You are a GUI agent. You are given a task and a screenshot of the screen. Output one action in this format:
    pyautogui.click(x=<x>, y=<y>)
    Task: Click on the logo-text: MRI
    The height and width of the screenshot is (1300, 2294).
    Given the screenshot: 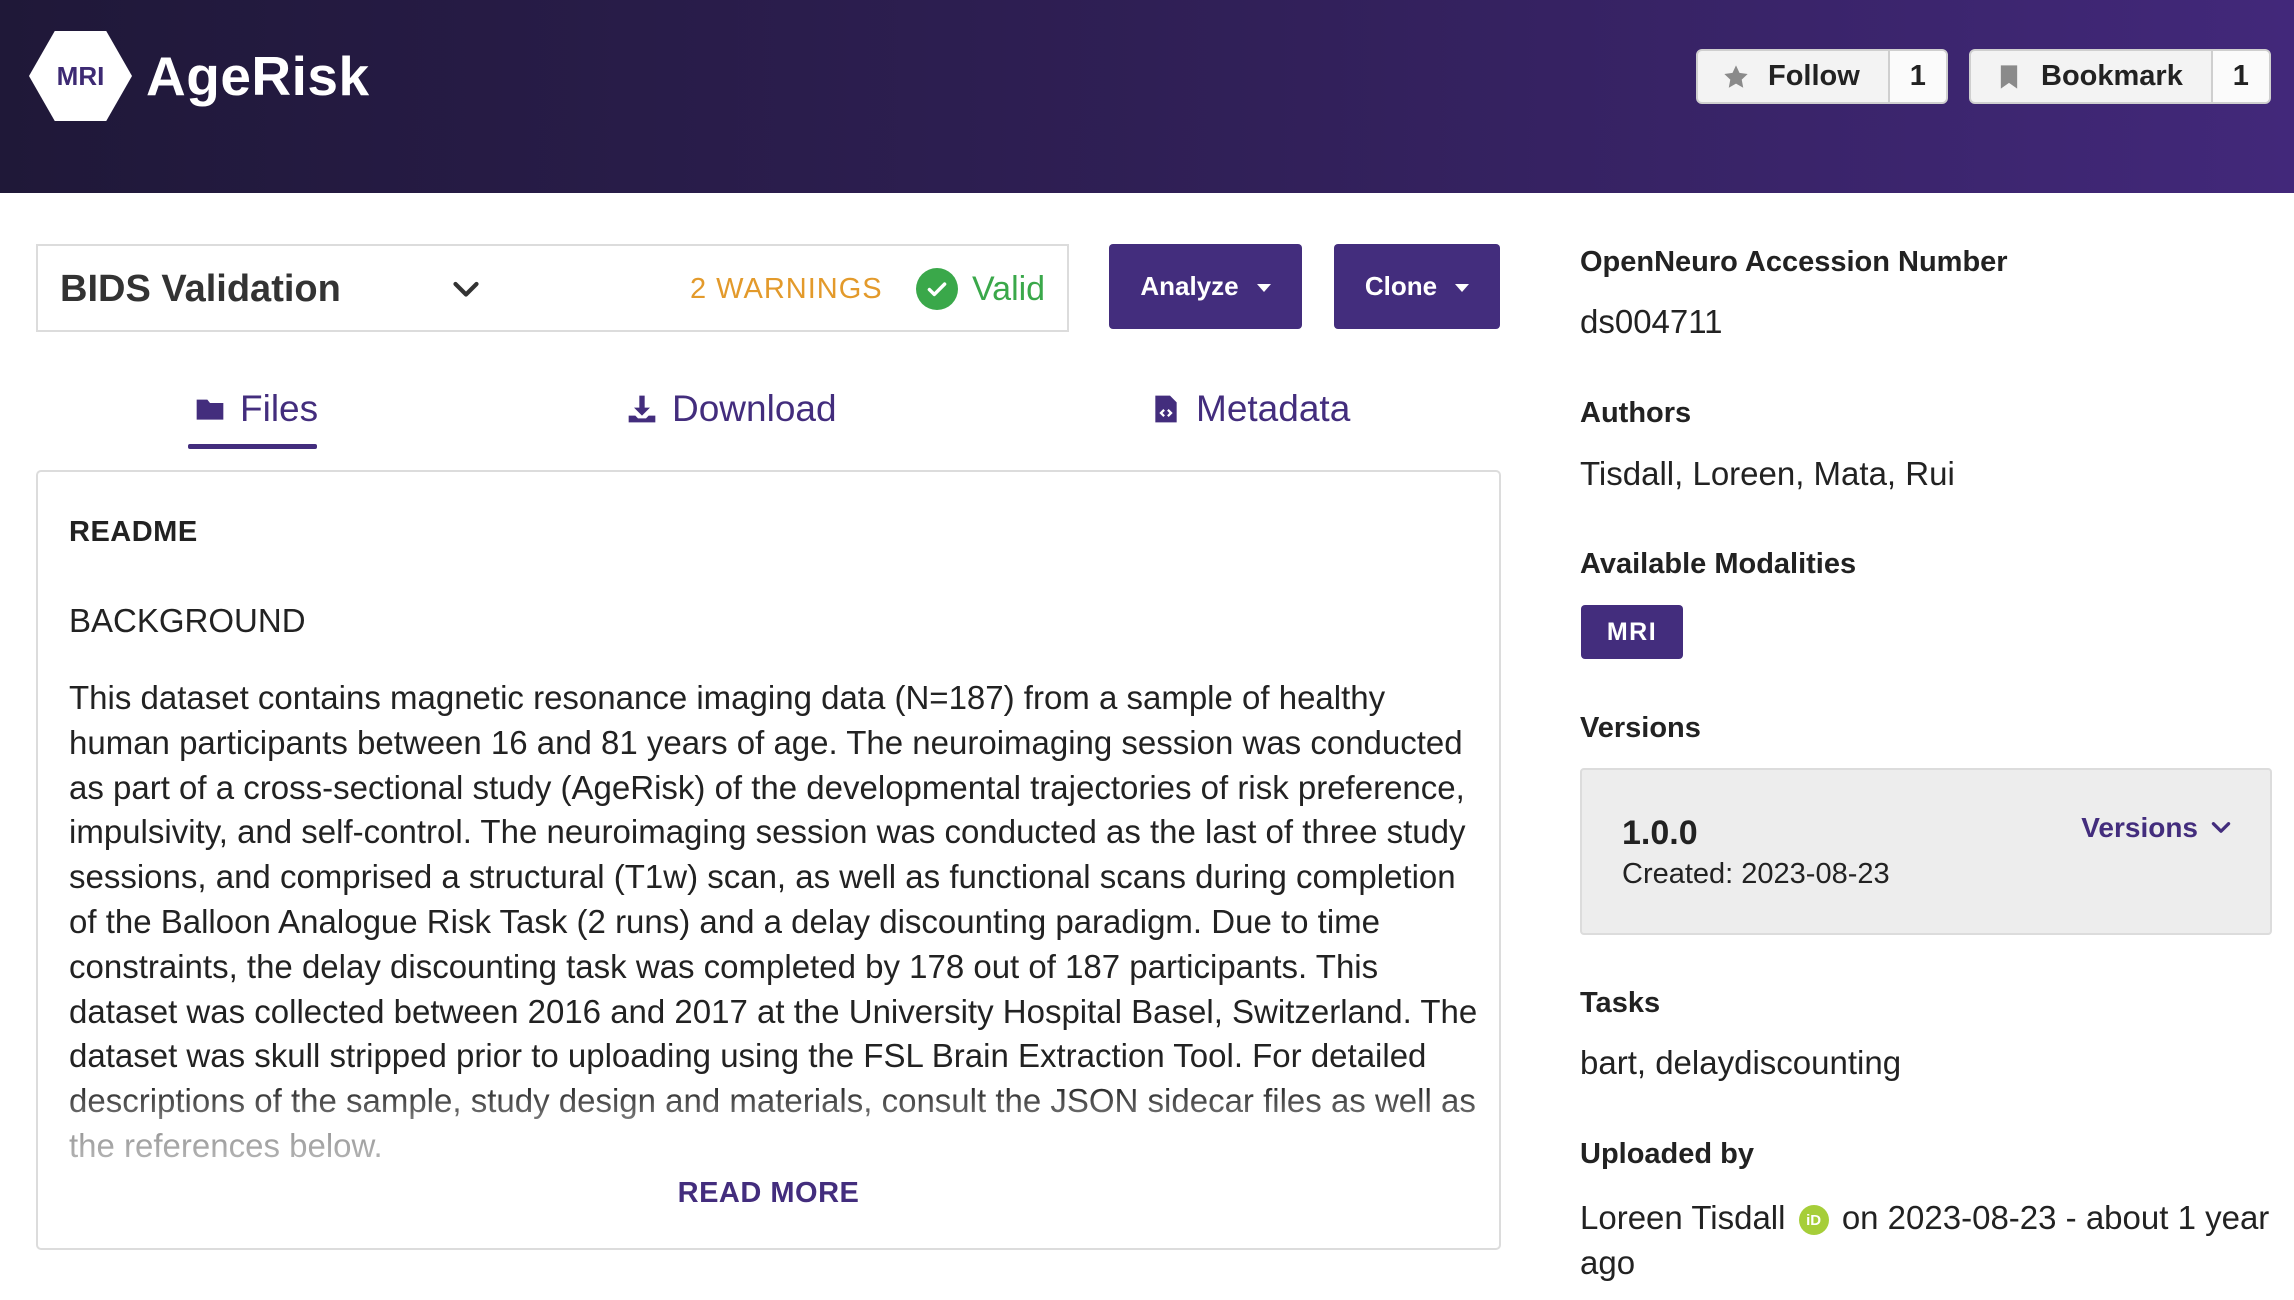 What is the action you would take?
    pyautogui.click(x=80, y=75)
    